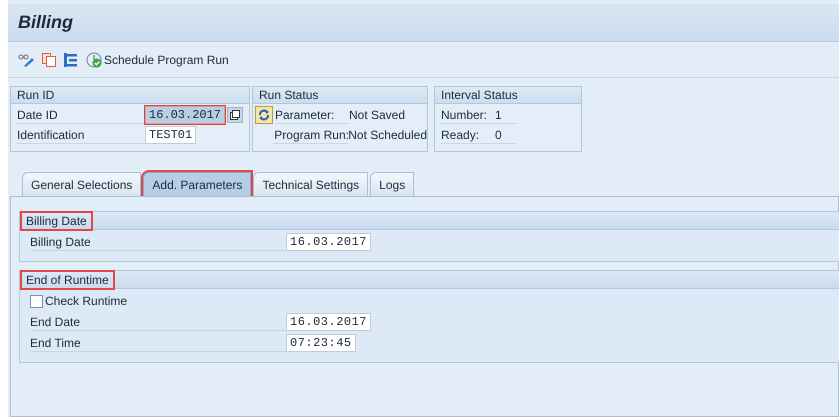  Describe the element at coordinates (26, 59) in the screenshot. I see `glasses-pencil-icon` at that location.